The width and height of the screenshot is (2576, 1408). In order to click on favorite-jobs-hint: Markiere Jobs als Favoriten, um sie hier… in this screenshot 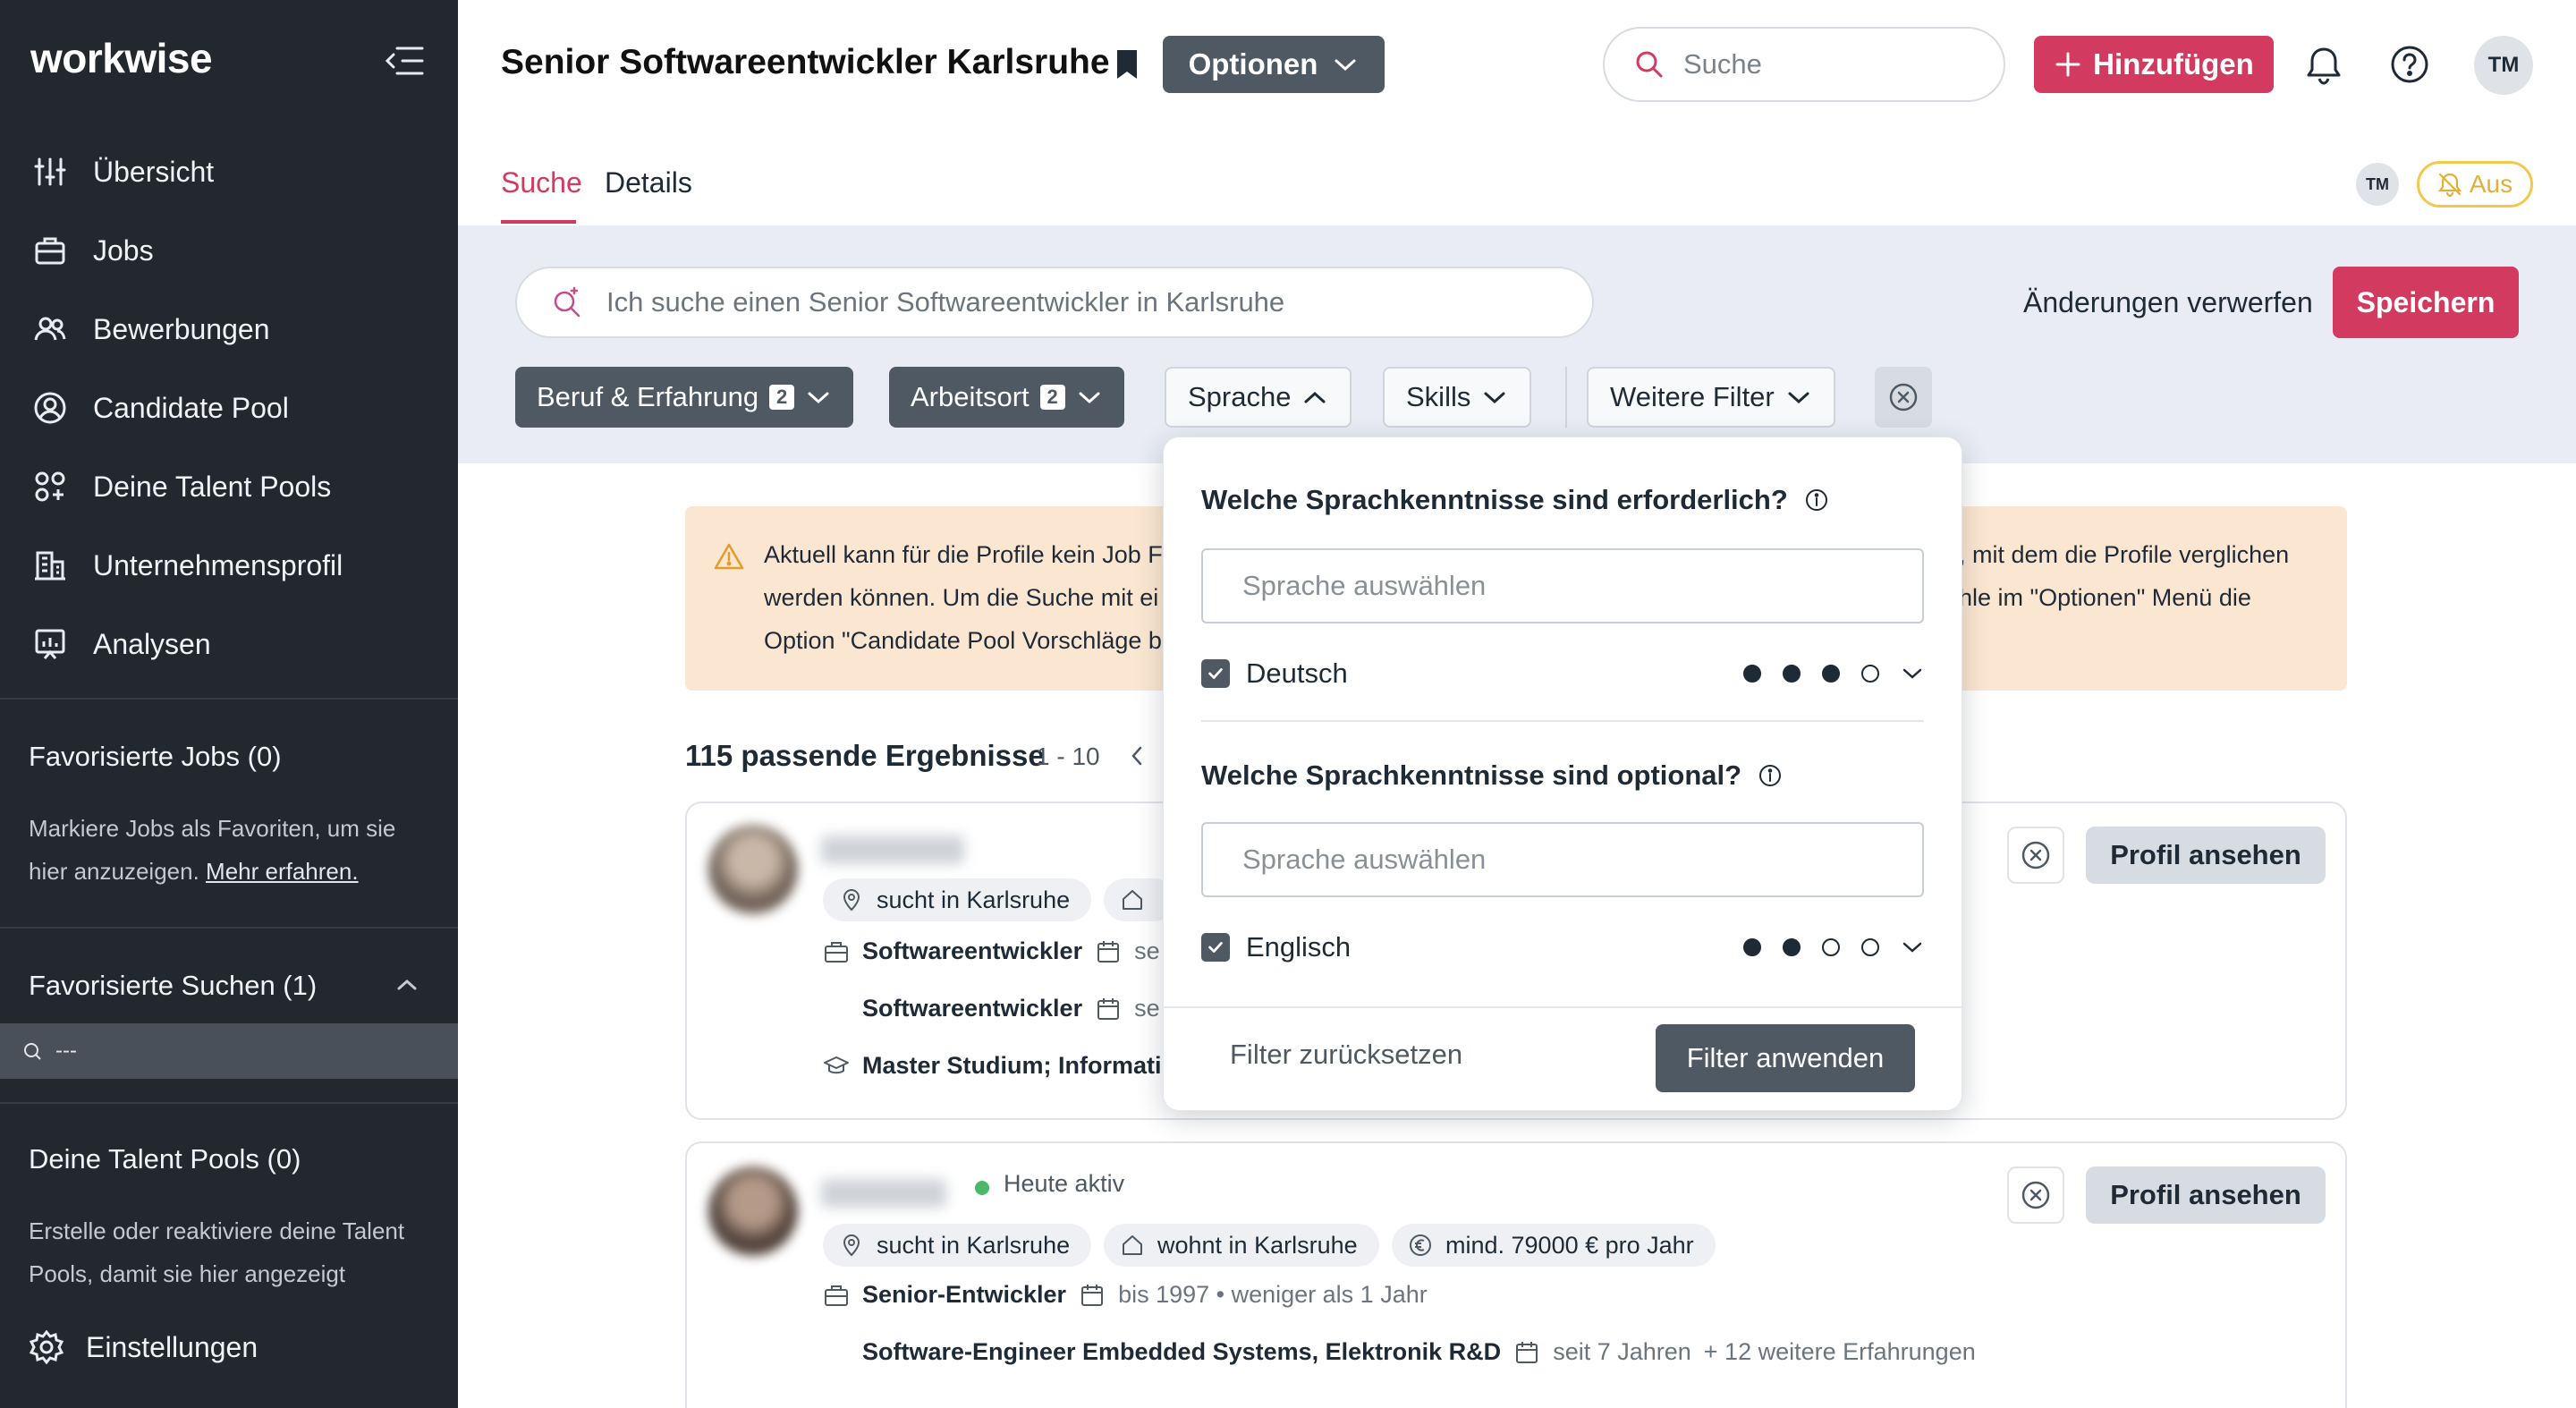, I will do `click(225, 850)`.